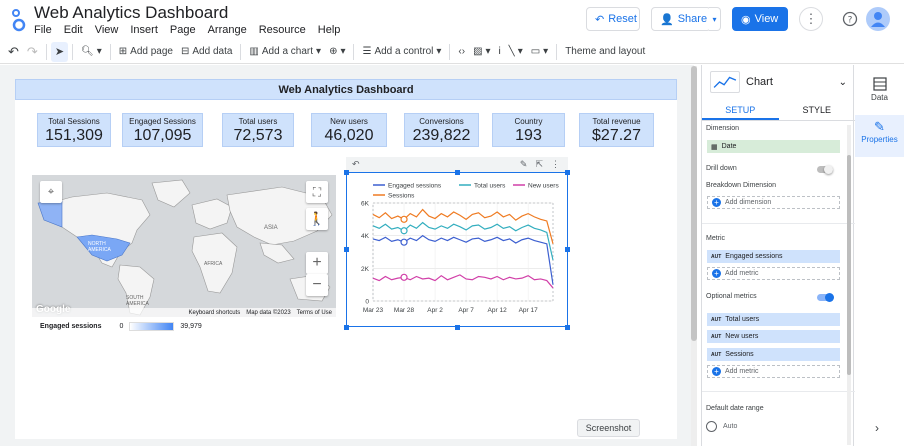 Image resolution: width=904 pixels, height=446 pixels. Describe the element at coordinates (285, 52) in the screenshot. I see `add-chart-button: ▥ Add a chart ▾` at that location.